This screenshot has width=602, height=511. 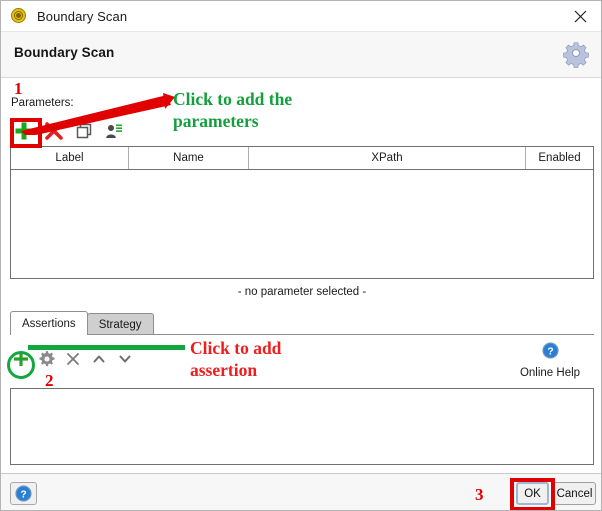 What do you see at coordinates (19, 16) in the screenshot?
I see `boundary-scan-badge-icon` at bounding box center [19, 16].